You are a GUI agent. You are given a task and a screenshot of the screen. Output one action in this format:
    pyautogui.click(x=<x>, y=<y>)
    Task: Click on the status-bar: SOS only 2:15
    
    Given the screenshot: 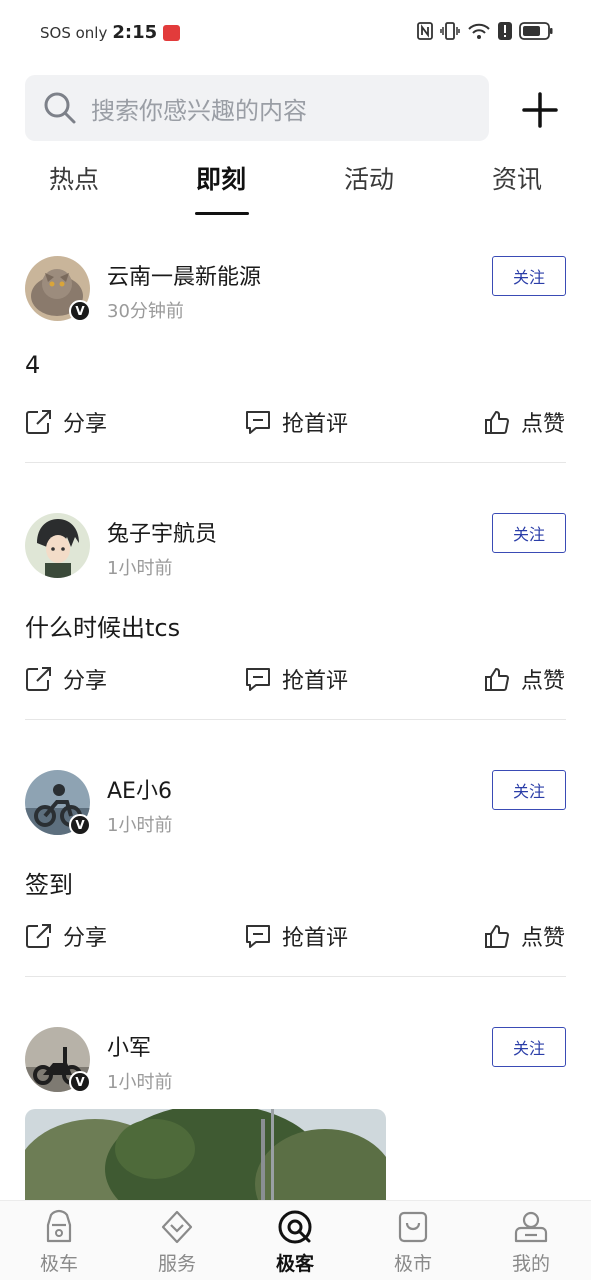 What is the action you would take?
    pyautogui.click(x=295, y=33)
    